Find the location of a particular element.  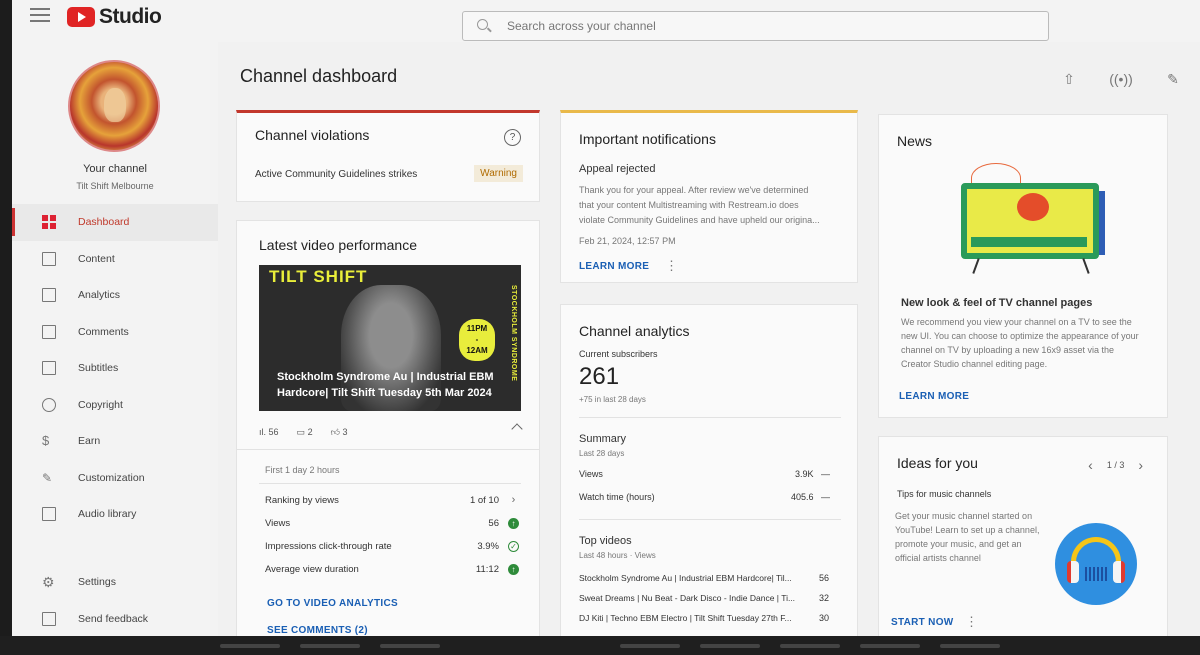

search-icon is located at coordinates (484, 26).